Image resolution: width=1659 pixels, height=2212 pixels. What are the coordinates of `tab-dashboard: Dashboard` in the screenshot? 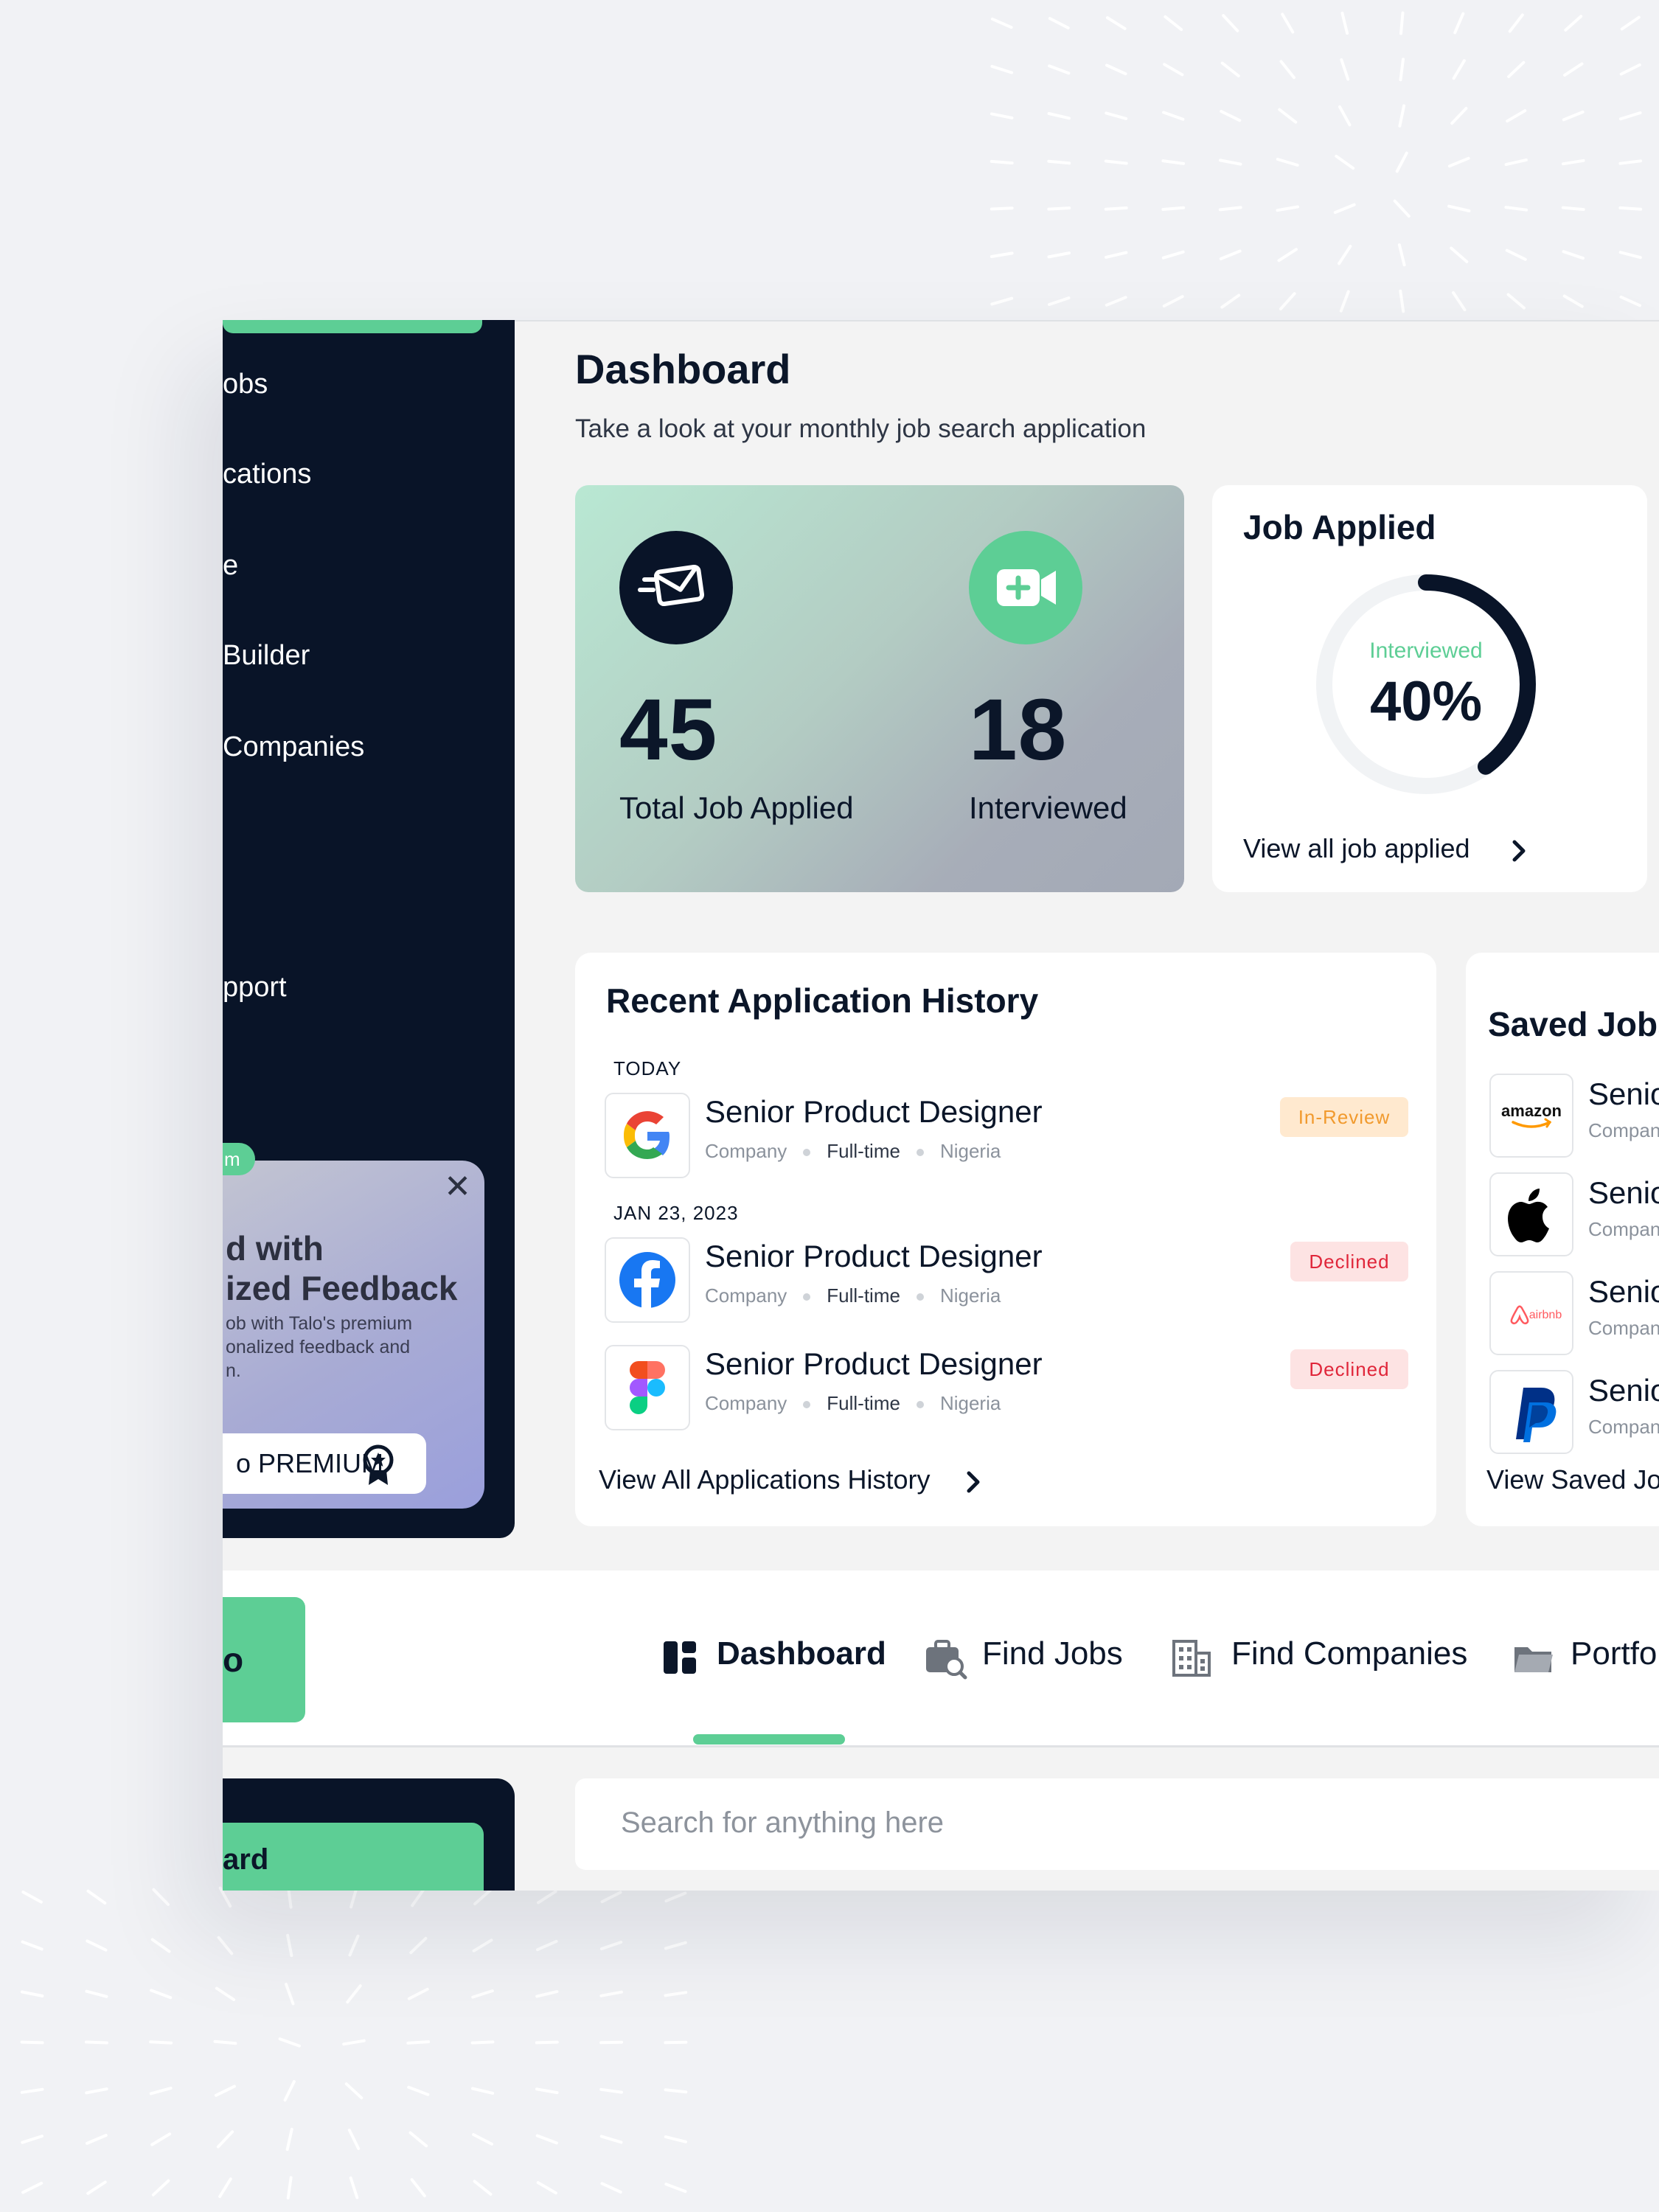 It's located at (779, 1657).